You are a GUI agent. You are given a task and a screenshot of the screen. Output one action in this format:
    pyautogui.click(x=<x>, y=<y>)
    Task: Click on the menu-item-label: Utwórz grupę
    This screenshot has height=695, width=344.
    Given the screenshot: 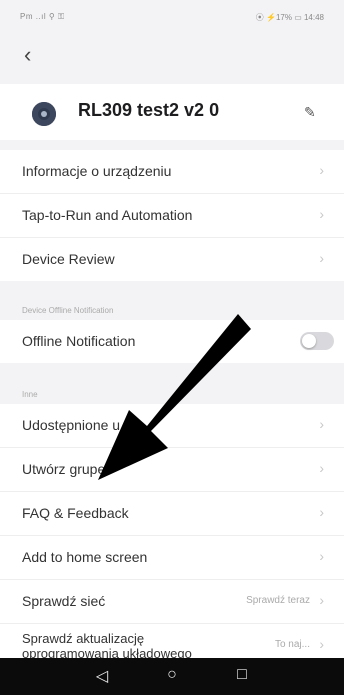 What is the action you would take?
    pyautogui.click(x=64, y=469)
    